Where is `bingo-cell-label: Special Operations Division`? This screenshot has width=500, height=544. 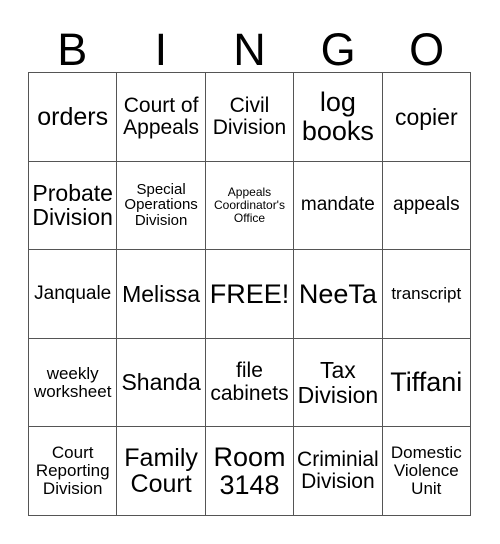
bingo-cell-label: Special Operations Division is located at coordinates (161, 205).